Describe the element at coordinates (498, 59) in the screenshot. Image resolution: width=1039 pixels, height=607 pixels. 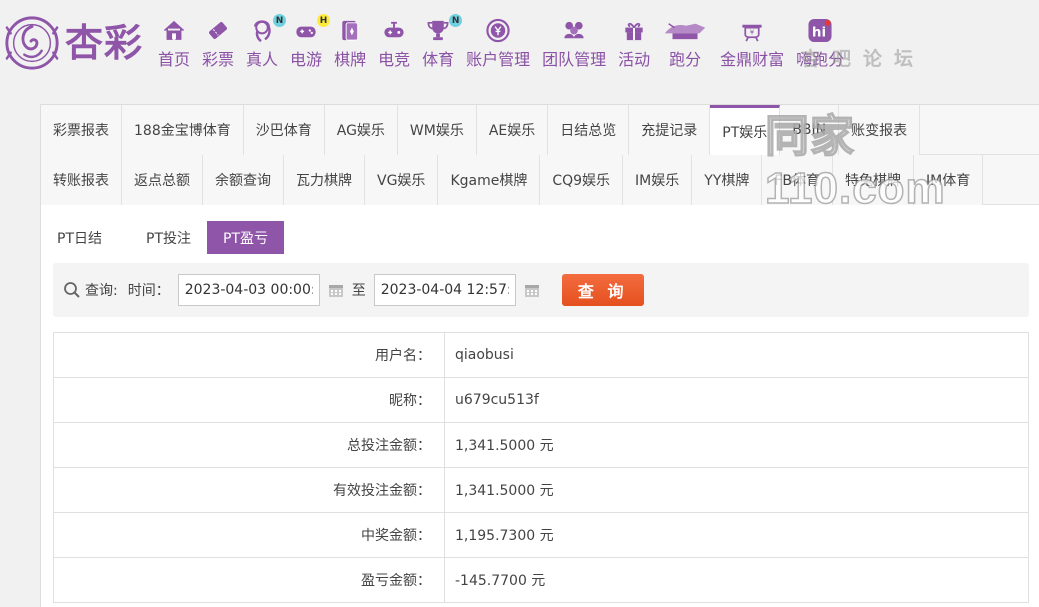
I see `nav-label: 账户管理` at that location.